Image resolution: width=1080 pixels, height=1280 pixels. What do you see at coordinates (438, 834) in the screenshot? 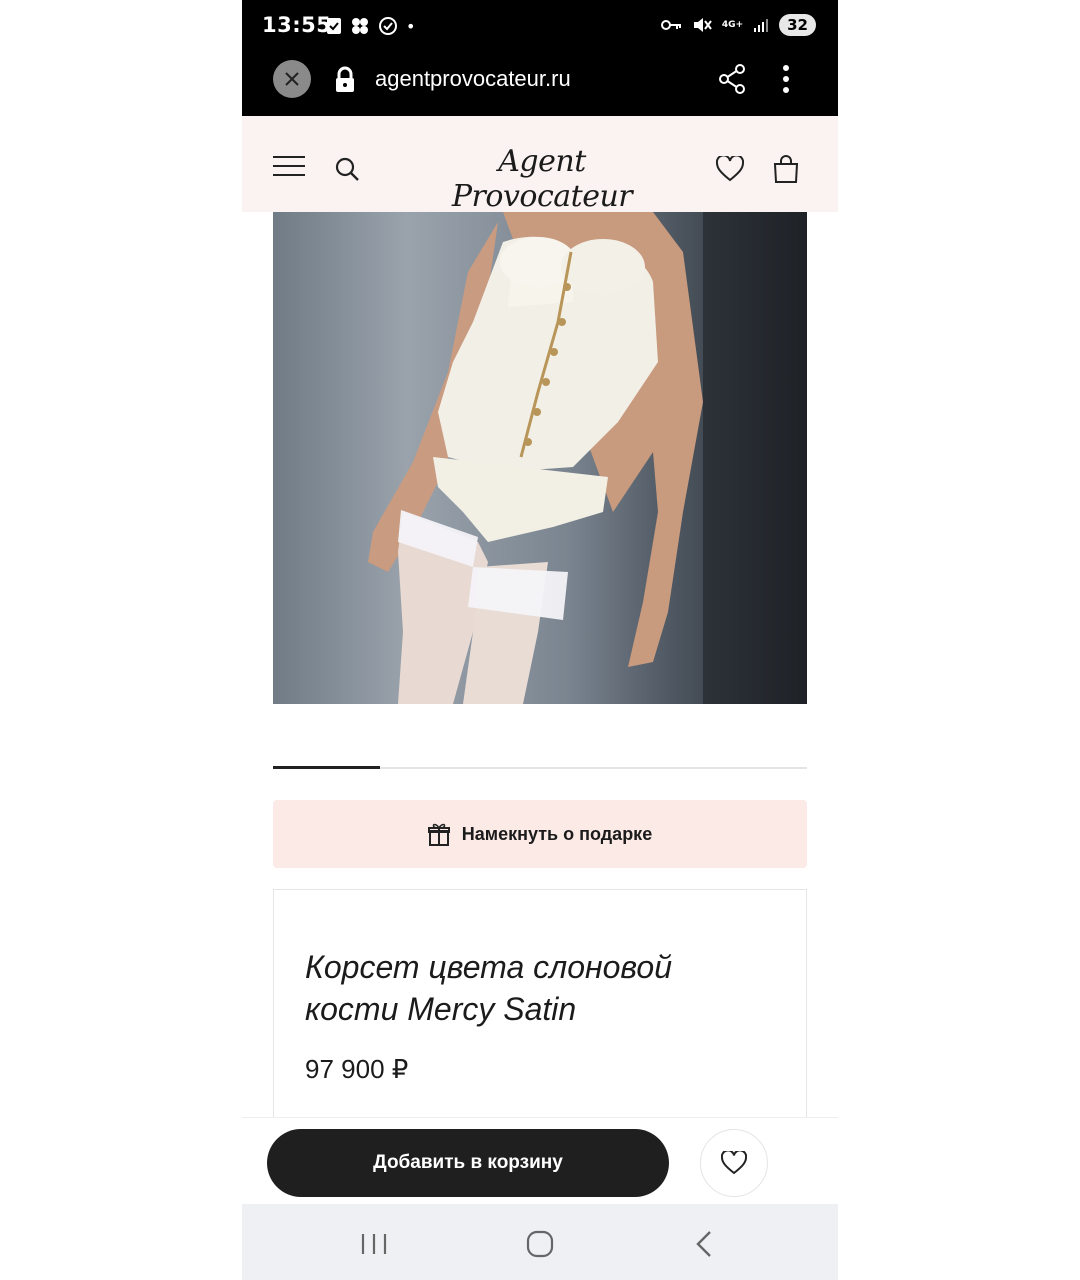
I see `gift-icon` at bounding box center [438, 834].